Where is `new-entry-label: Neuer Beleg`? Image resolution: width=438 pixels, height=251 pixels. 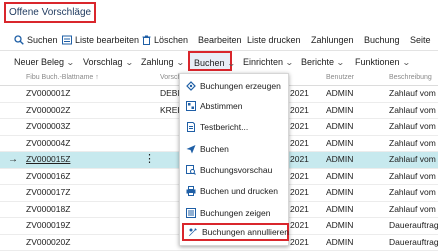
new-entry-label: Neuer Beleg is located at coordinates (39, 62).